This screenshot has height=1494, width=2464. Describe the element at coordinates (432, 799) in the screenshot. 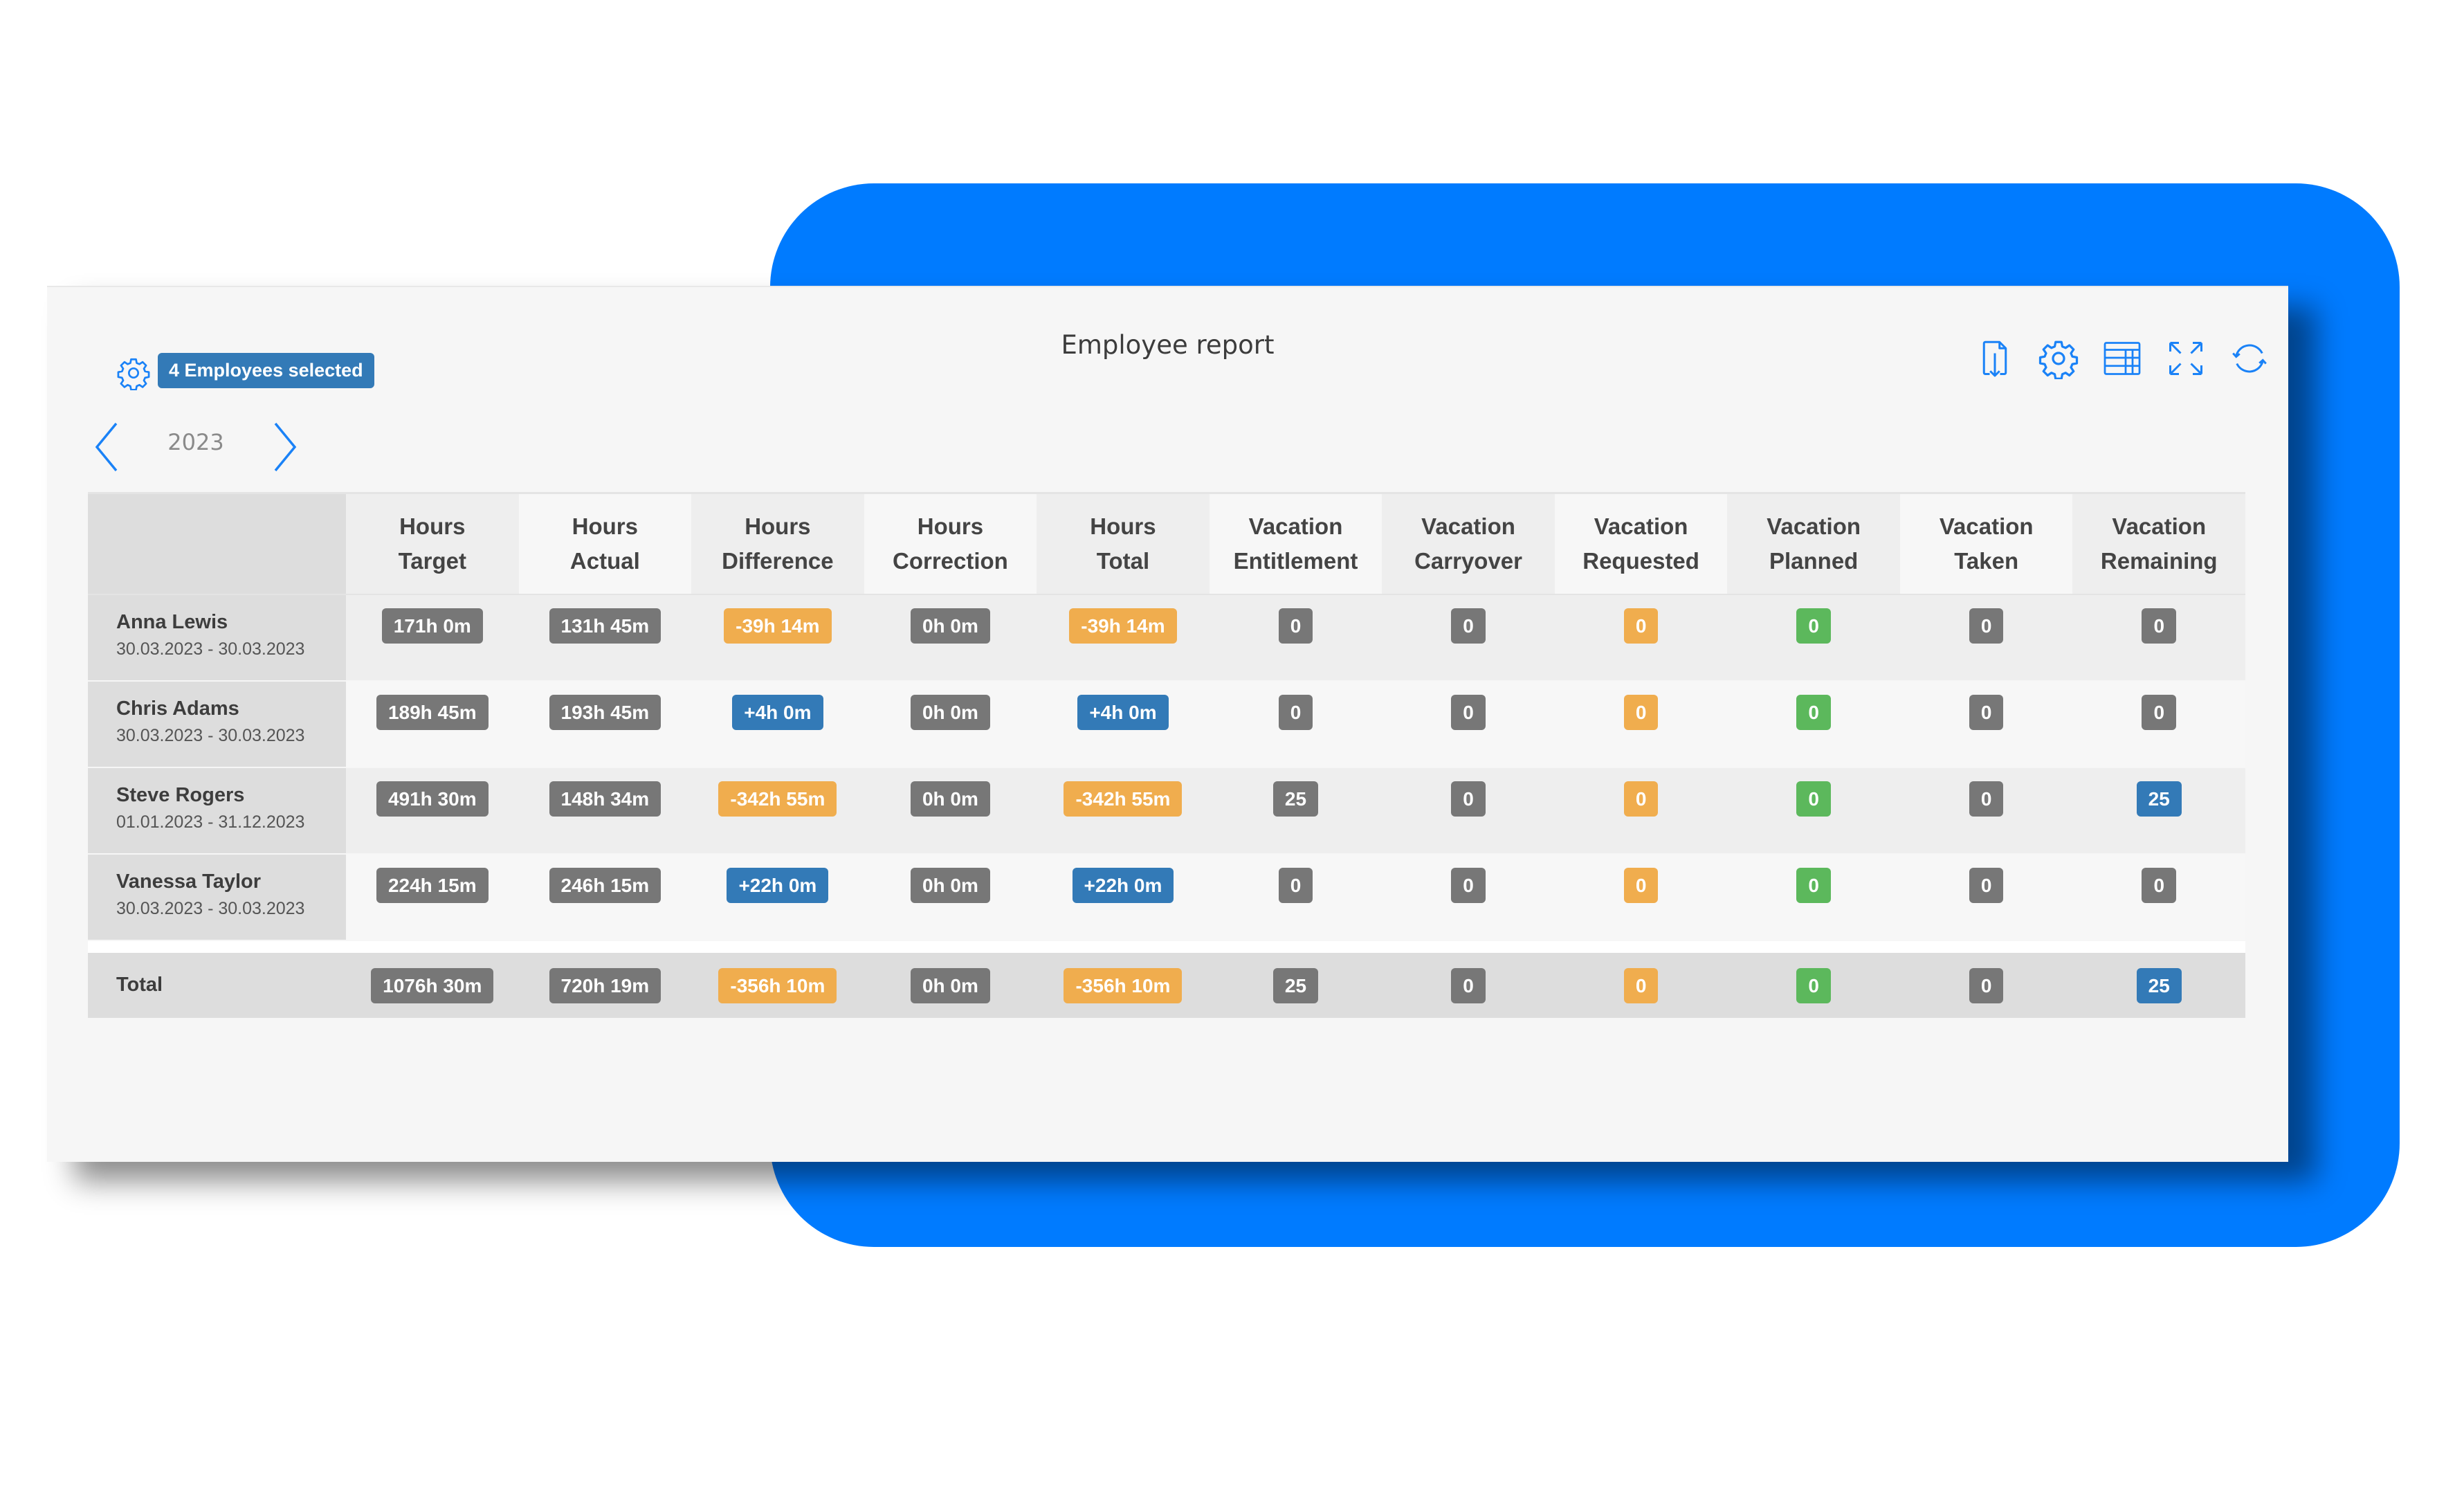

I see `value-badge: 491h 30m` at that location.